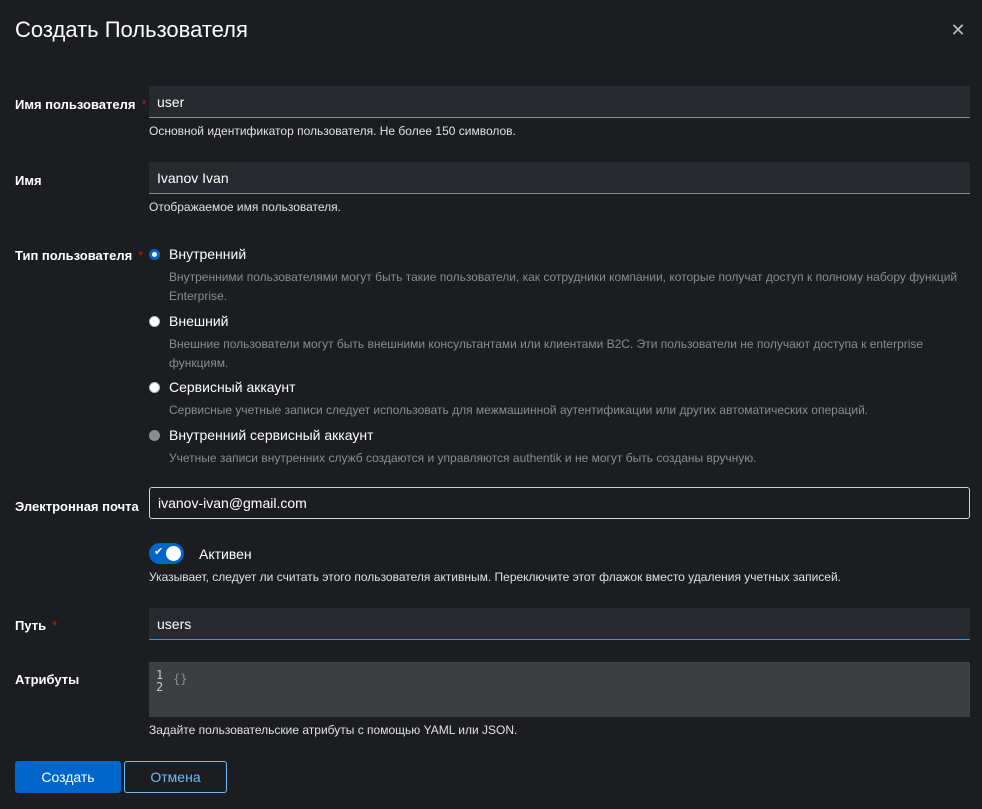  What do you see at coordinates (154, 254) in the screenshot?
I see `radio-button-checked` at bounding box center [154, 254].